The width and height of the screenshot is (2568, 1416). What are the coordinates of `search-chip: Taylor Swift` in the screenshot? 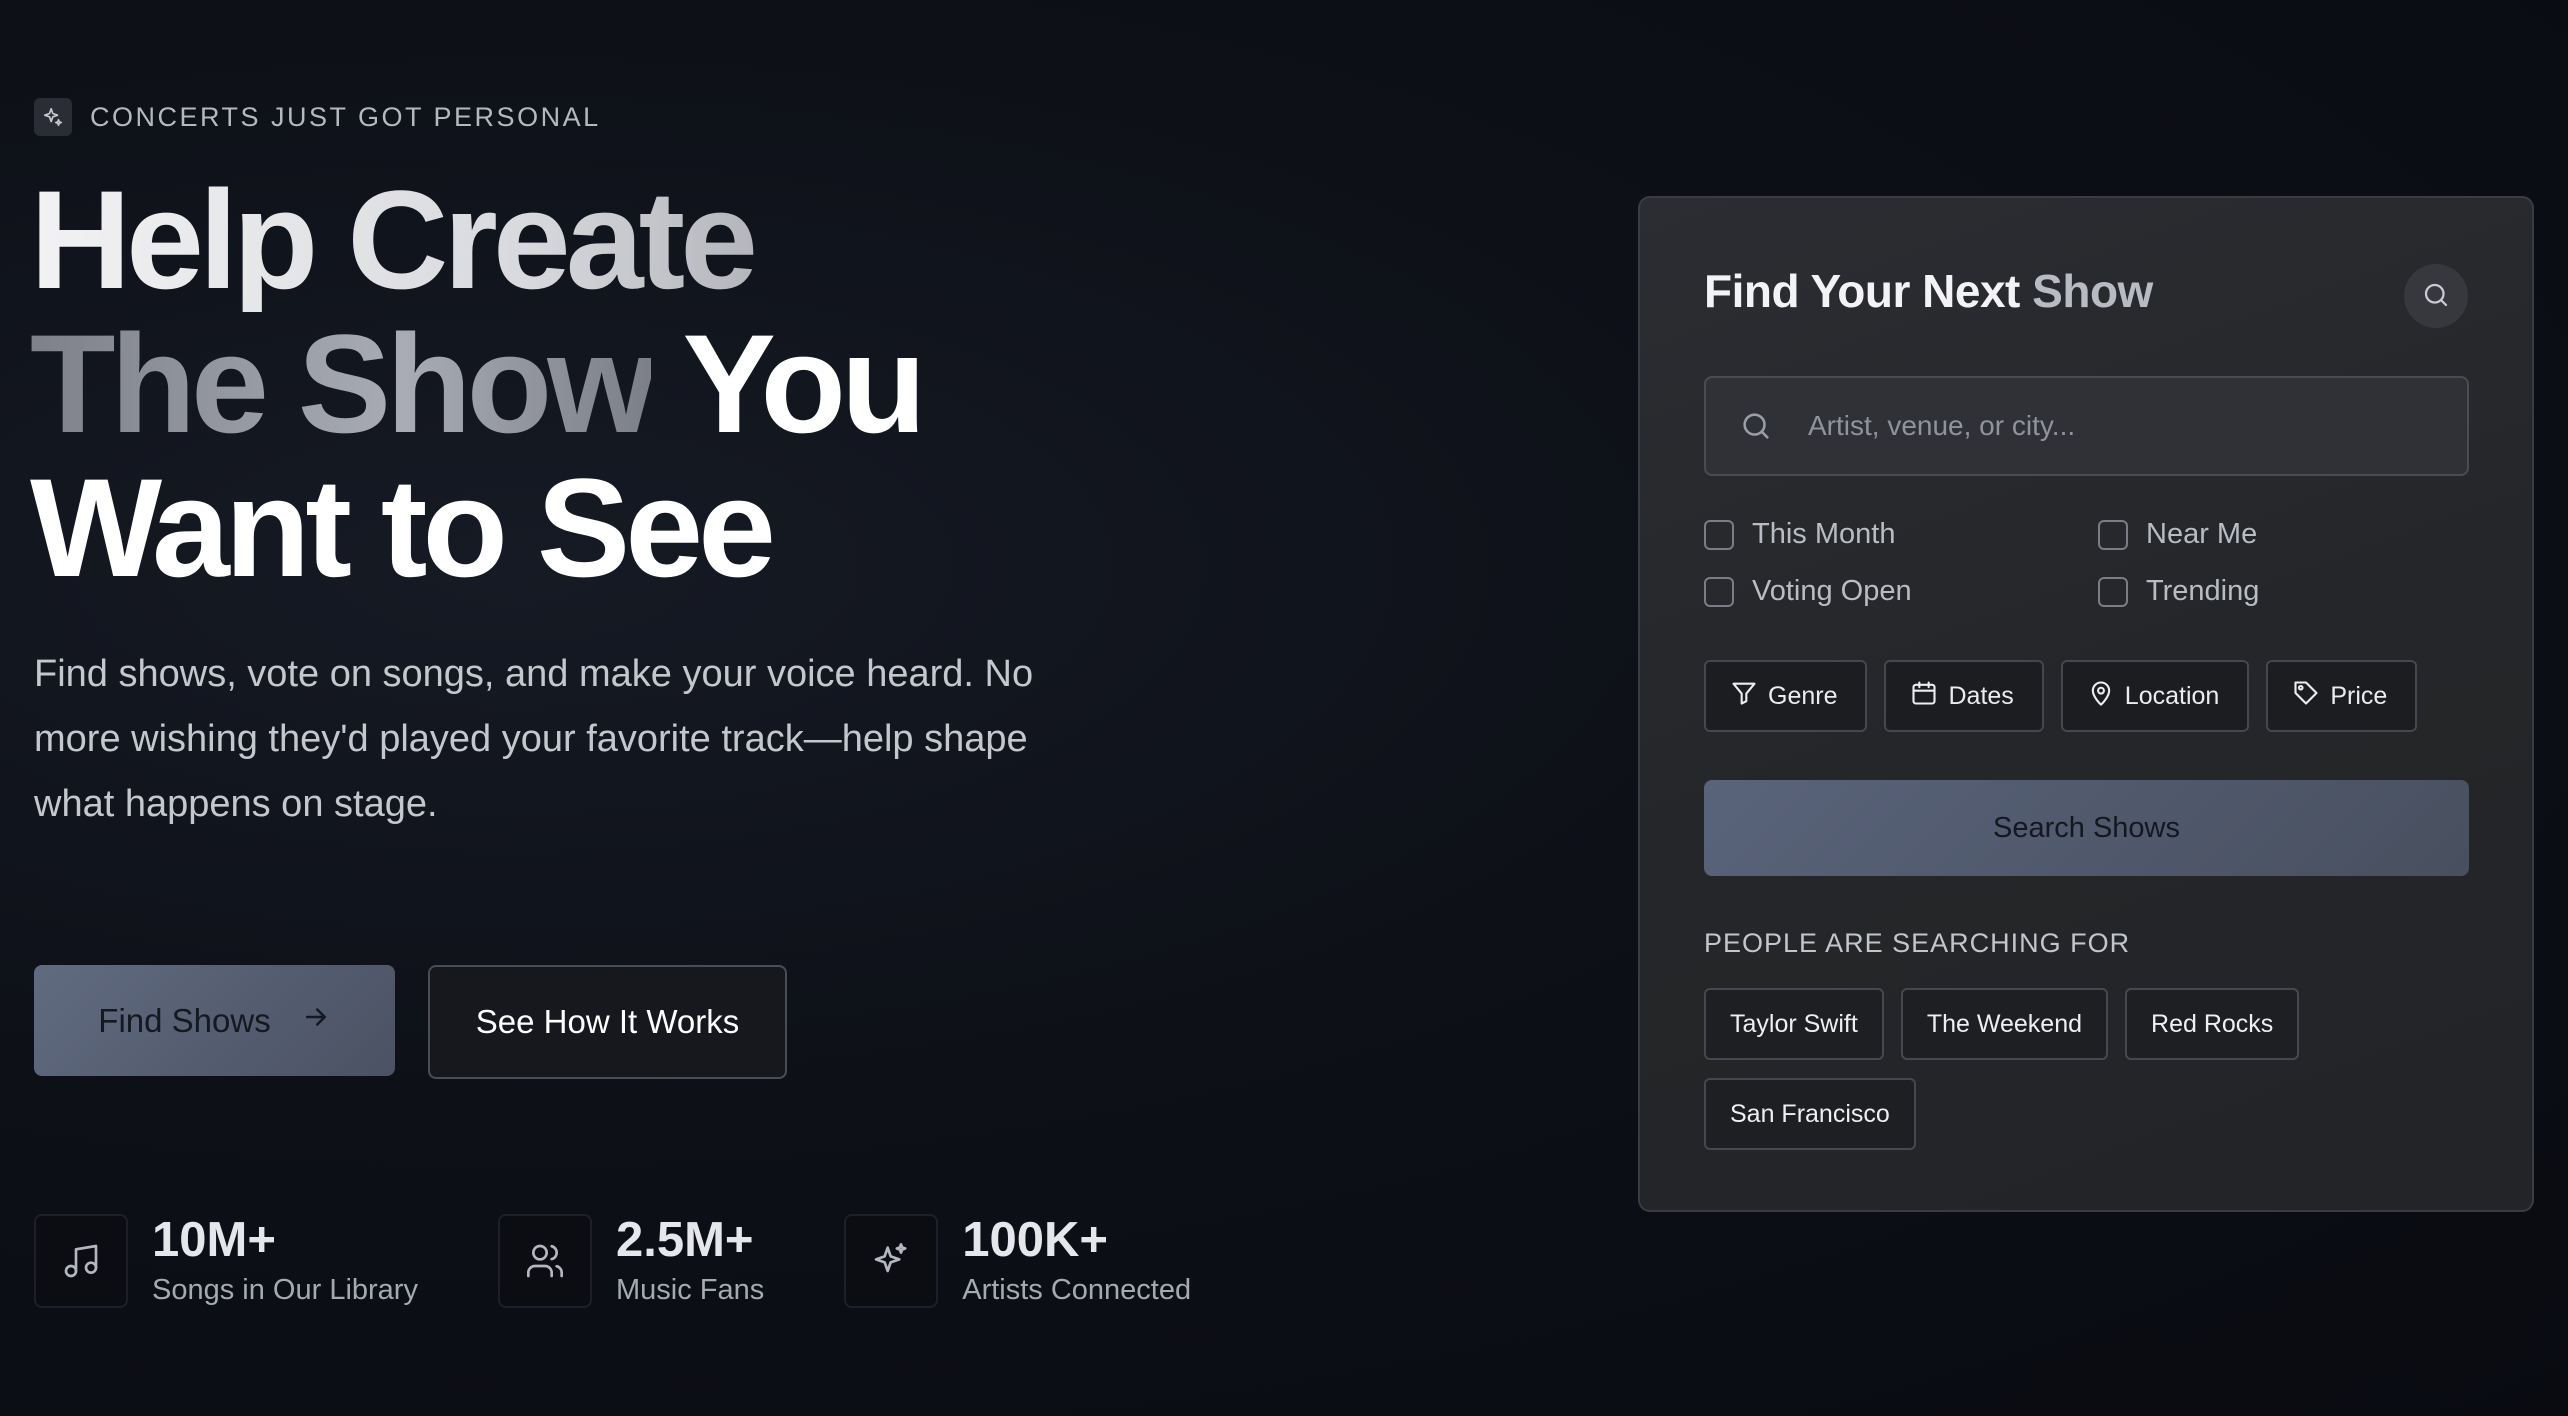 It's located at (1794, 1024).